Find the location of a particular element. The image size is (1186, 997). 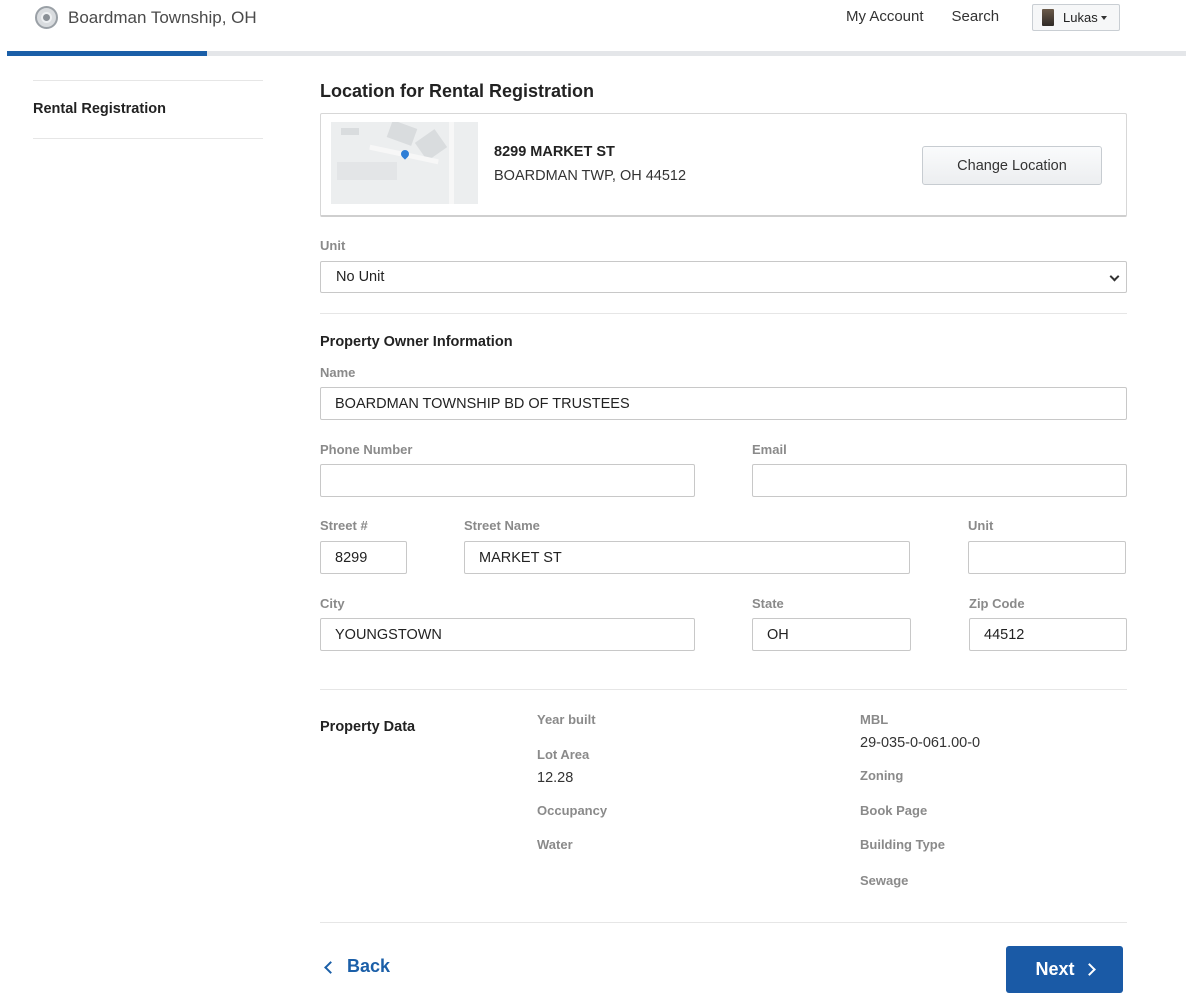

back-label: Back is located at coordinates (369, 966).